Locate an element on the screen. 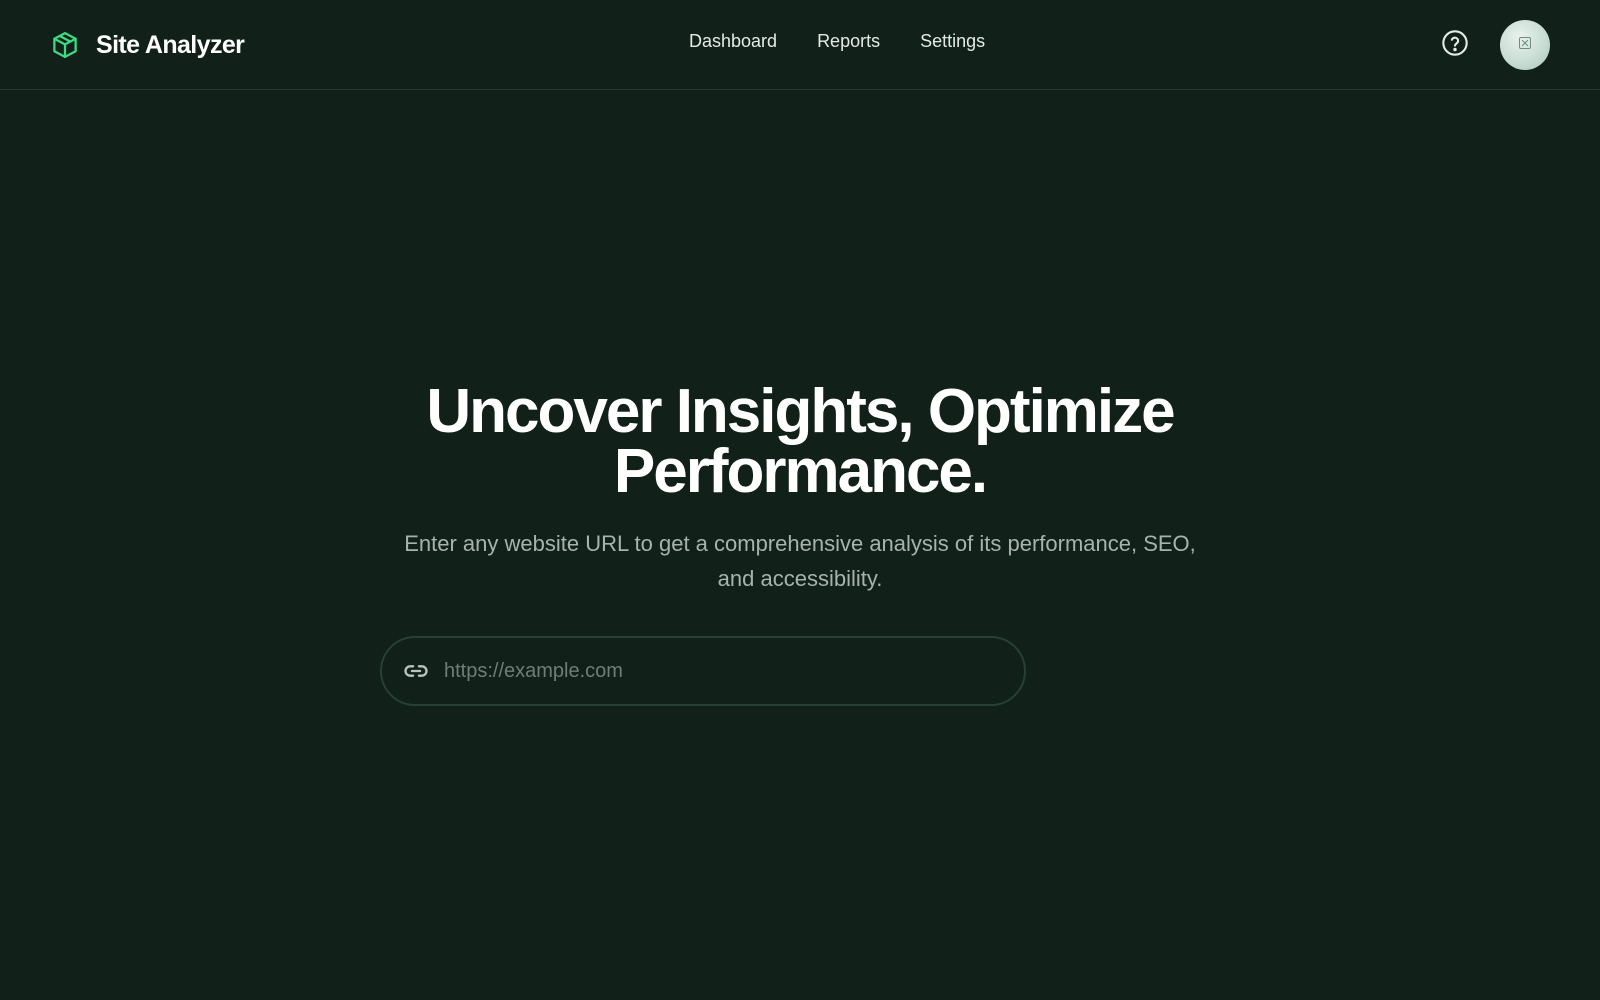 This screenshot has height=1000, width=1600. hero-title: Uncover Insights, Optimize Performance. is located at coordinates (800, 442).